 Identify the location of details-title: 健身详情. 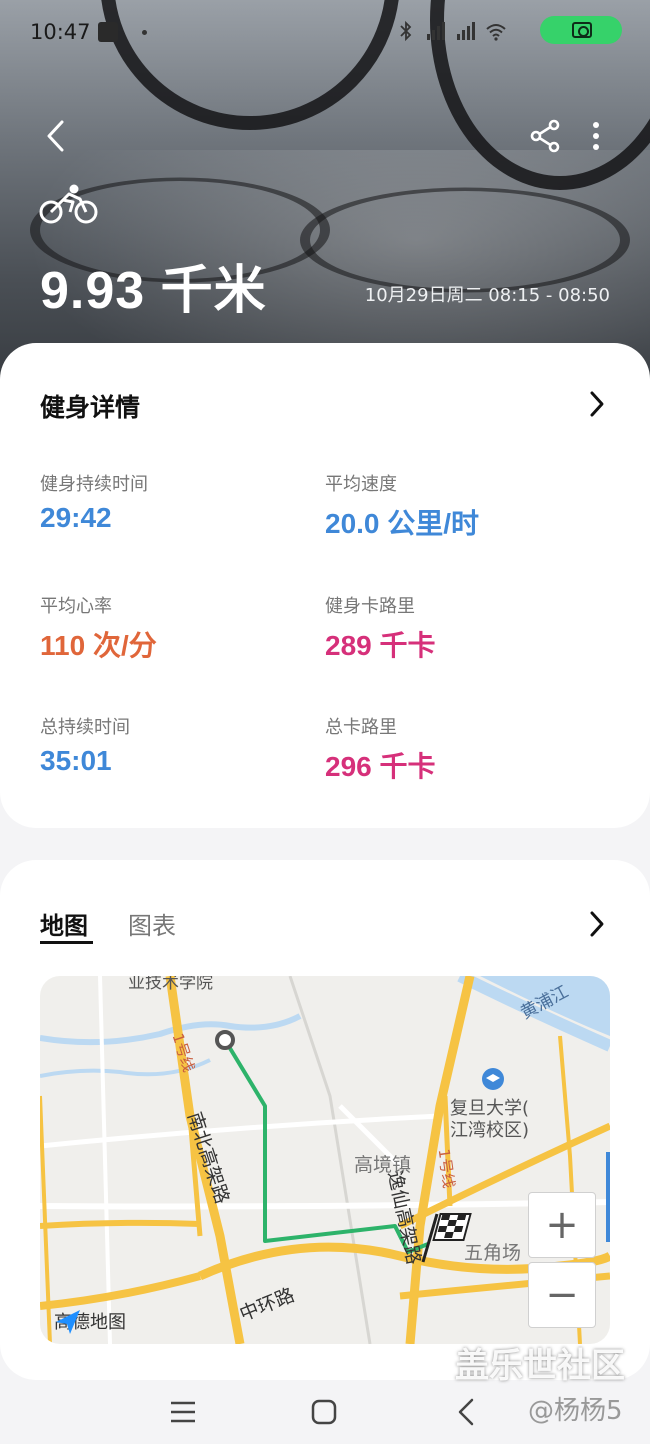
(90, 407).